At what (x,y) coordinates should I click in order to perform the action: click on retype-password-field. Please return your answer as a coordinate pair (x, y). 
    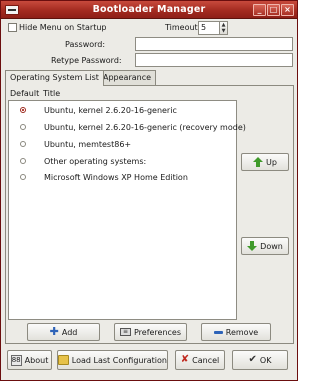
    Looking at the image, I should click on (214, 60).